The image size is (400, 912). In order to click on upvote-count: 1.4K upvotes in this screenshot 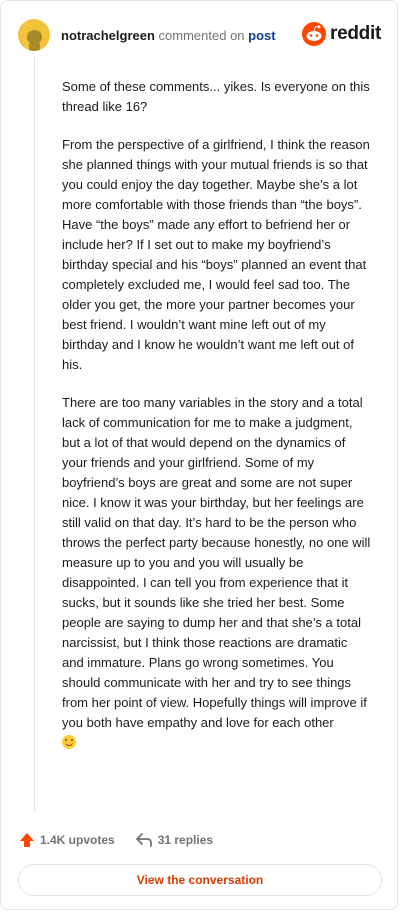, I will do `click(77, 840)`.